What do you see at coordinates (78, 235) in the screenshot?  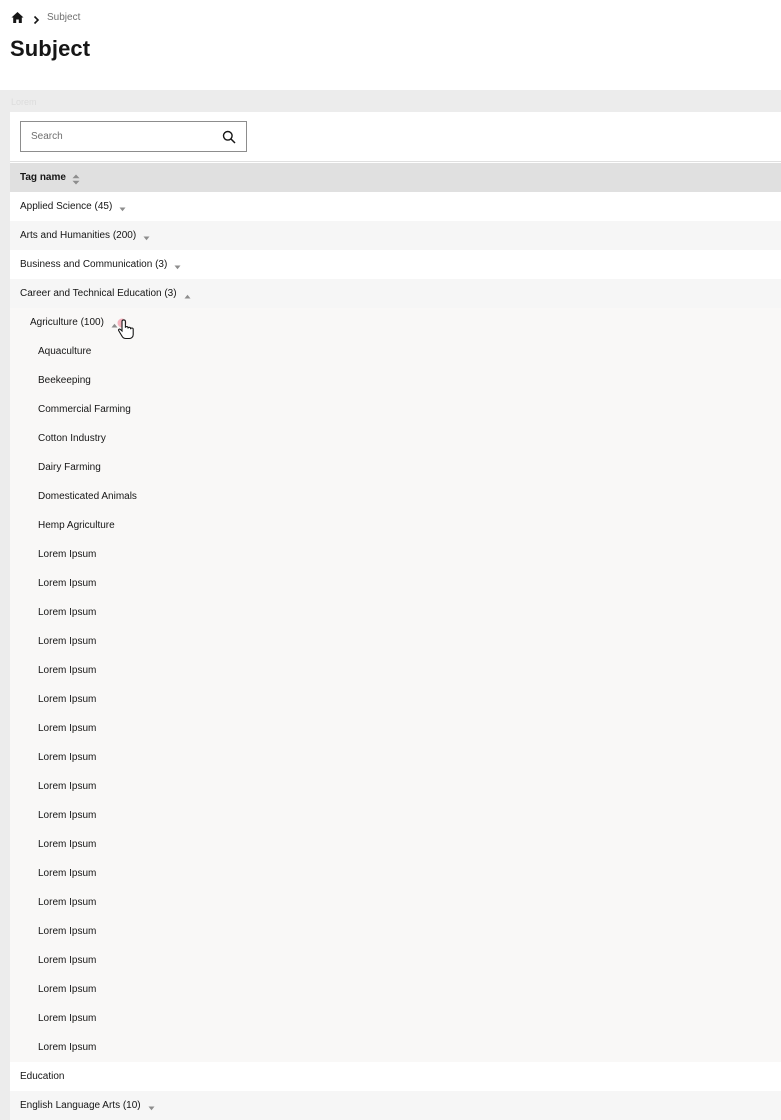 I see `row-label: Arts and Humanities (200)` at bounding box center [78, 235].